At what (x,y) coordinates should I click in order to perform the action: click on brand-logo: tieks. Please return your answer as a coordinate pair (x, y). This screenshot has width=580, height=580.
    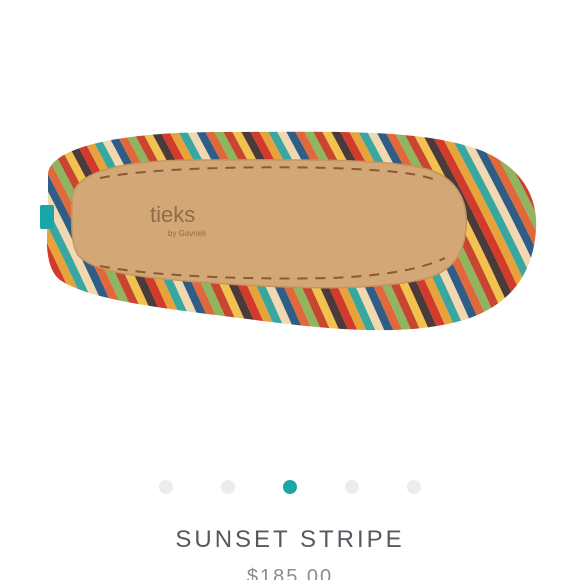
    Looking at the image, I should click on (172, 214).